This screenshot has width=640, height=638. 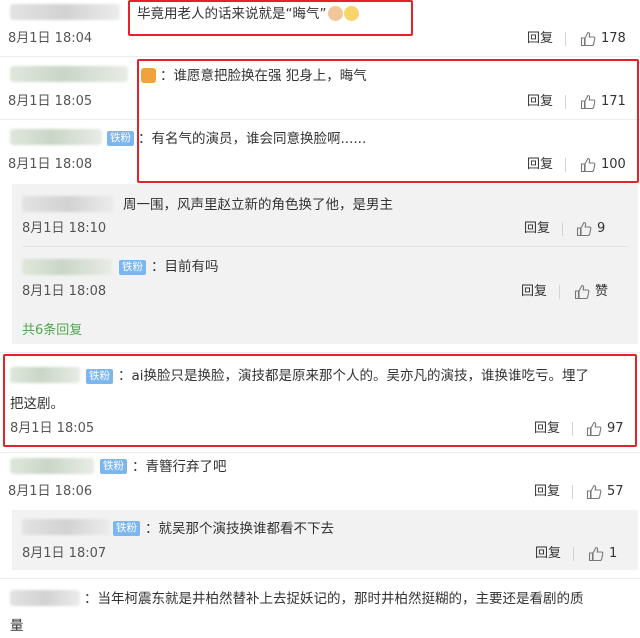 I want to click on comment-time: 8月1日 18:08, so click(x=50, y=164).